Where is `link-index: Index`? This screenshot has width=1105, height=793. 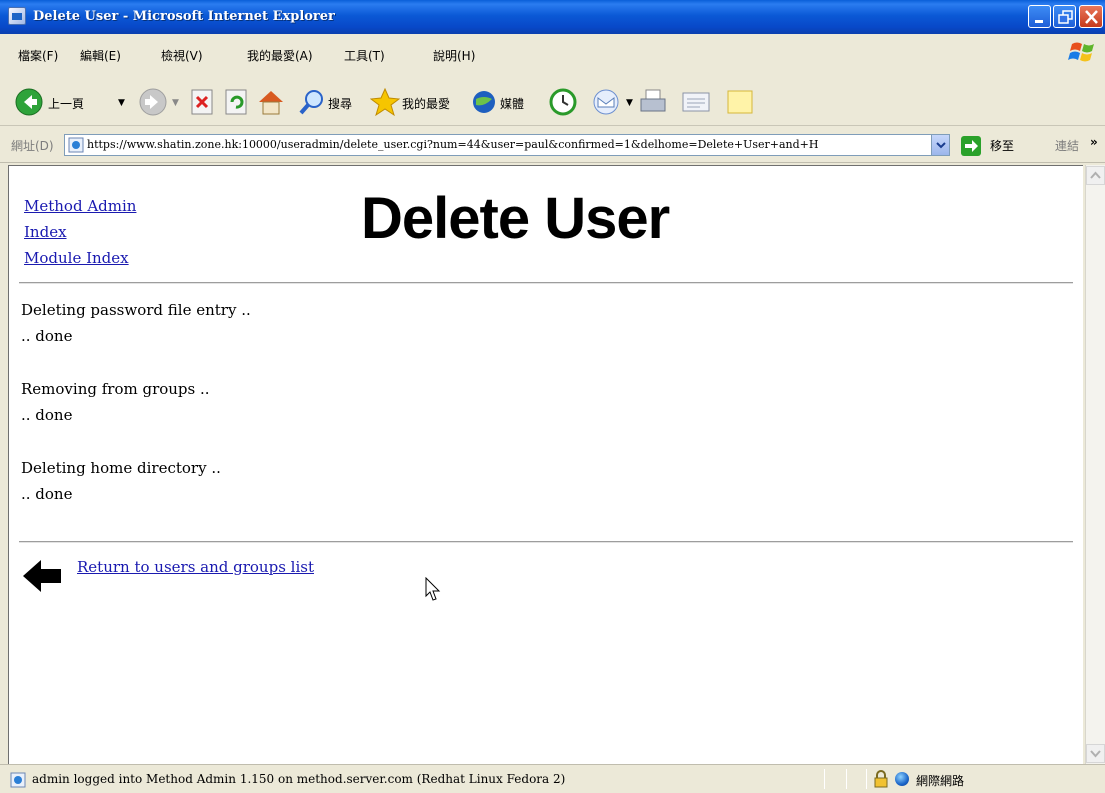 link-index: Index is located at coordinates (45, 232).